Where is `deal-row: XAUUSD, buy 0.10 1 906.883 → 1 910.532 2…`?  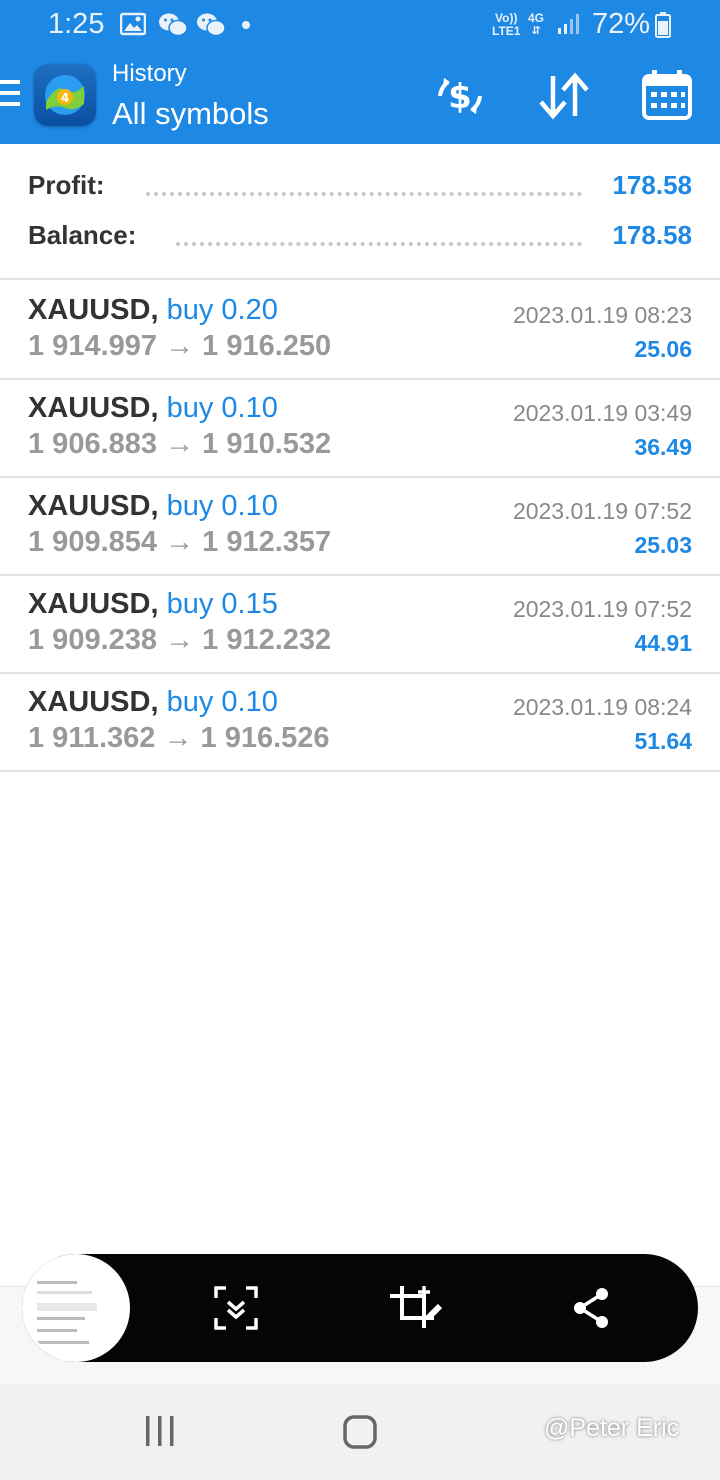
deal-row: XAUUSD, buy 0.10 1 906.883 → 1 910.532 2… is located at coordinates (360, 428).